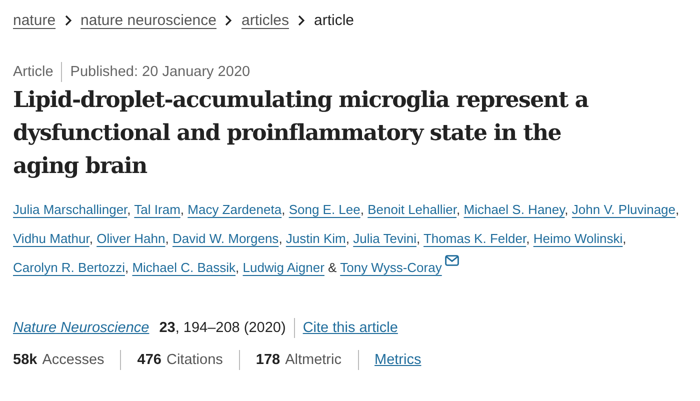 The height and width of the screenshot is (401, 700). What do you see at coordinates (265, 20) in the screenshot?
I see `breadcrumb-link: articles` at bounding box center [265, 20].